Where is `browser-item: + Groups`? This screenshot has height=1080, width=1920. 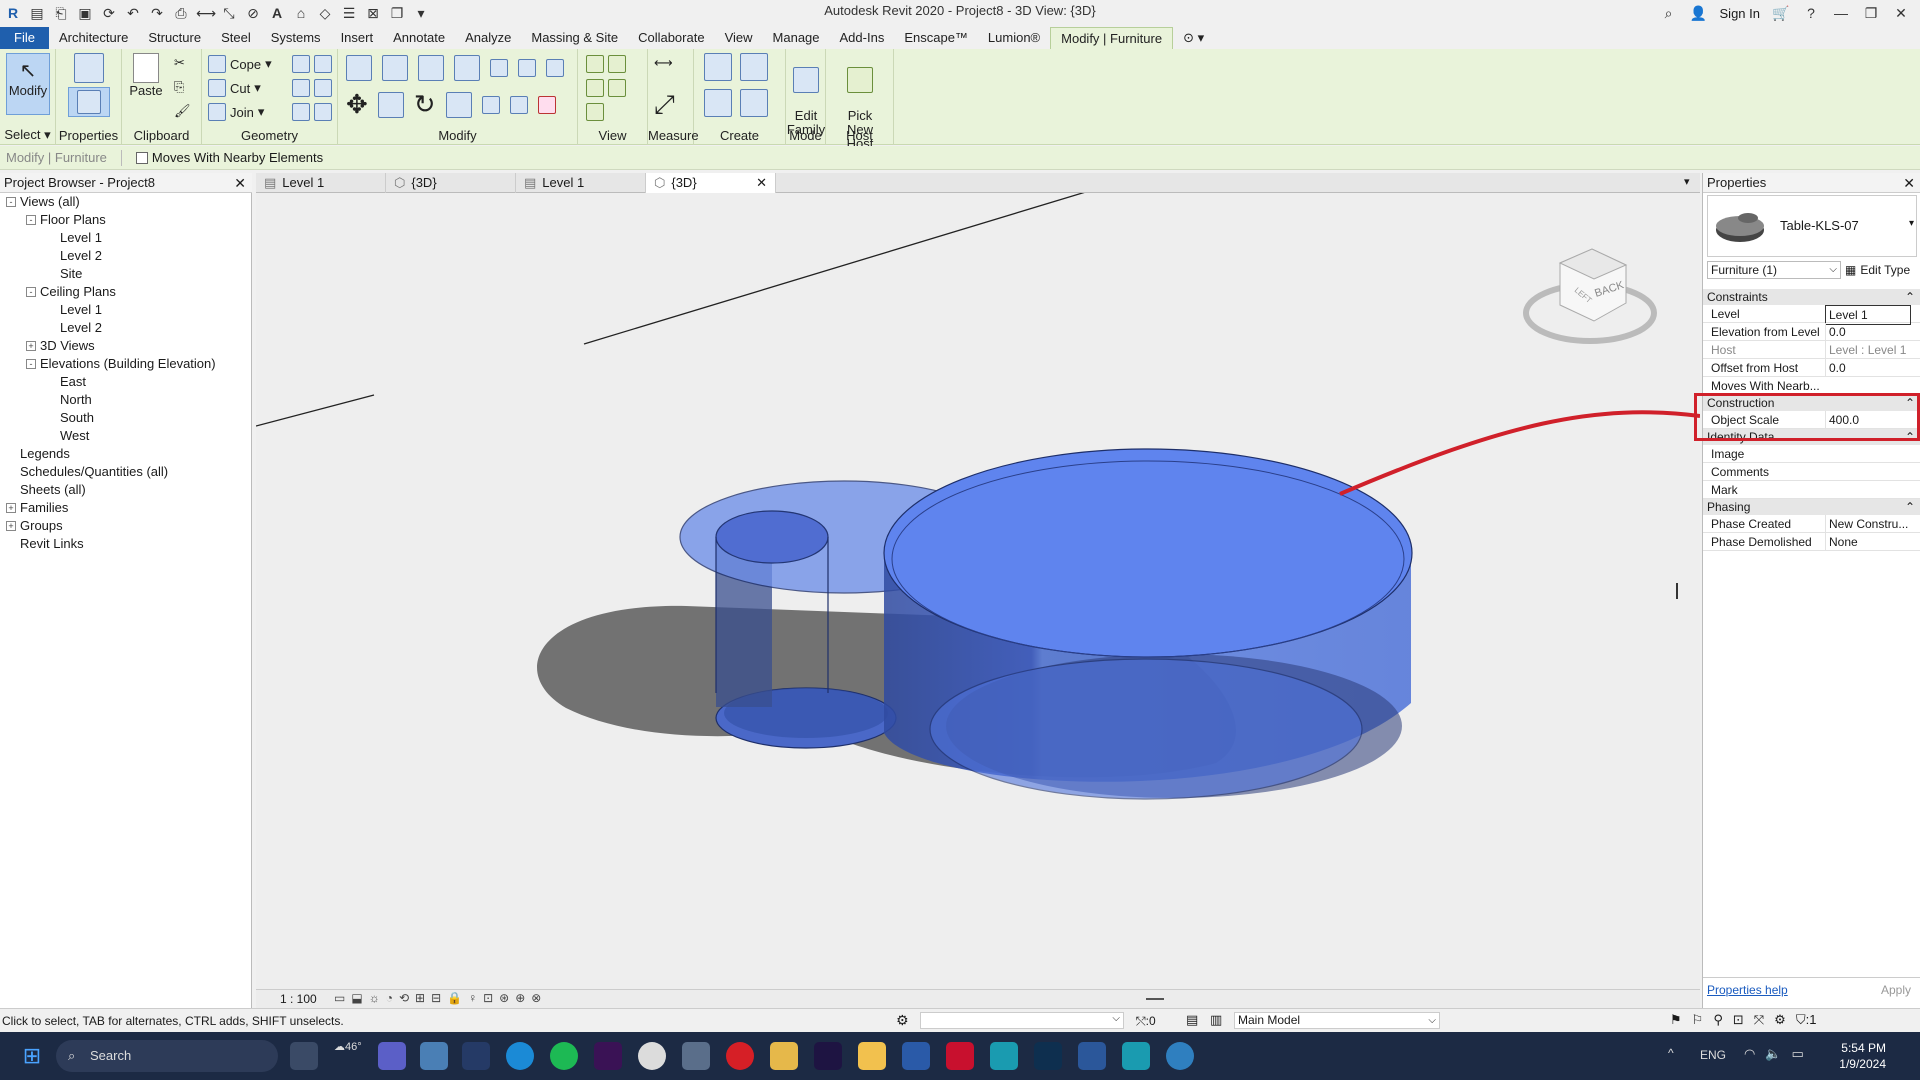
browser-item: + Groups is located at coordinates (126, 526).